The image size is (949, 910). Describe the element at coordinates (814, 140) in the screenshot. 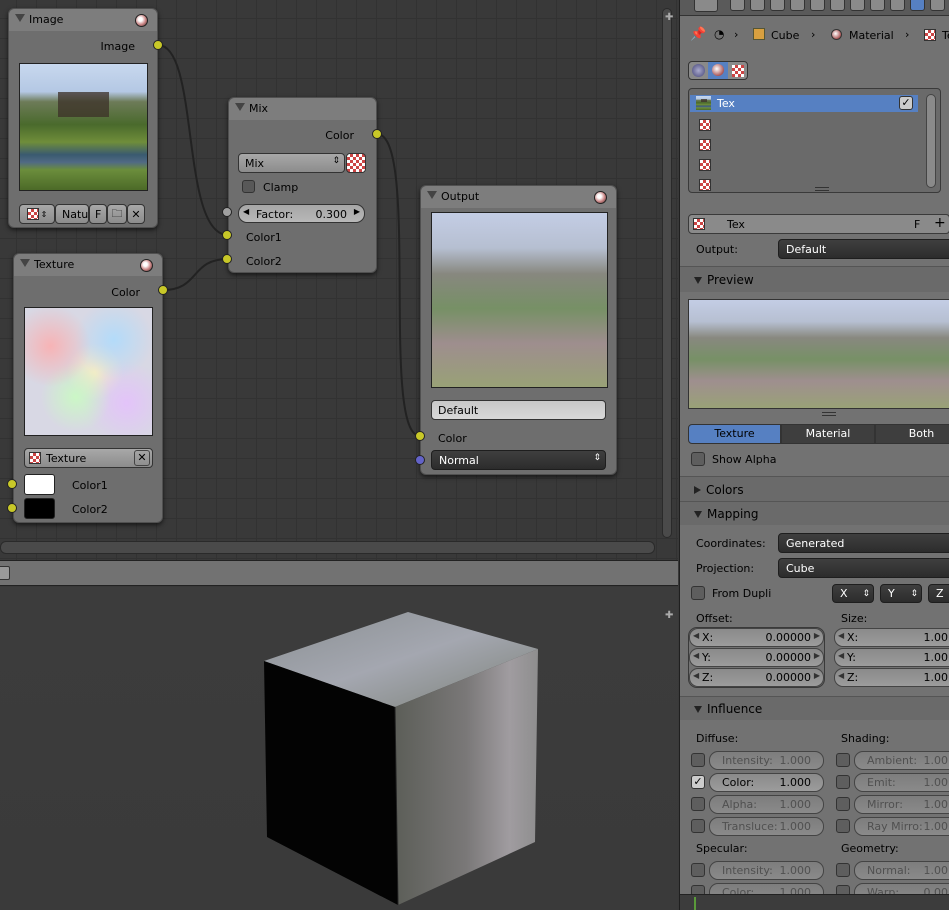

I see `texture-slot-list: Tex ✓` at that location.